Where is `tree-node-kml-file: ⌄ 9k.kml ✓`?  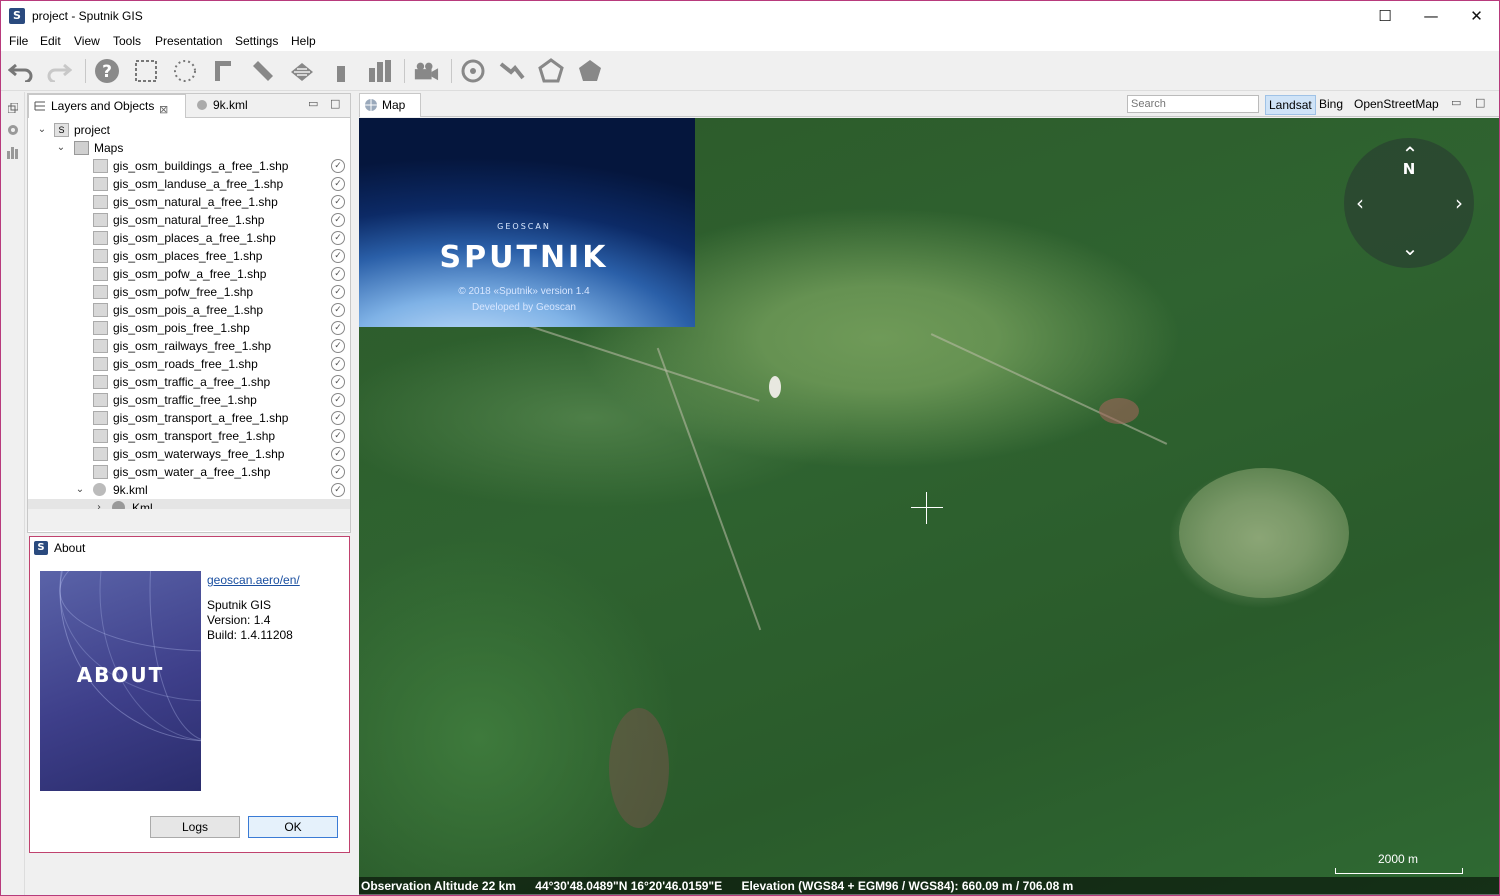
tree-node-kml-file: ⌄ 9k.kml ✓ is located at coordinates (189, 490).